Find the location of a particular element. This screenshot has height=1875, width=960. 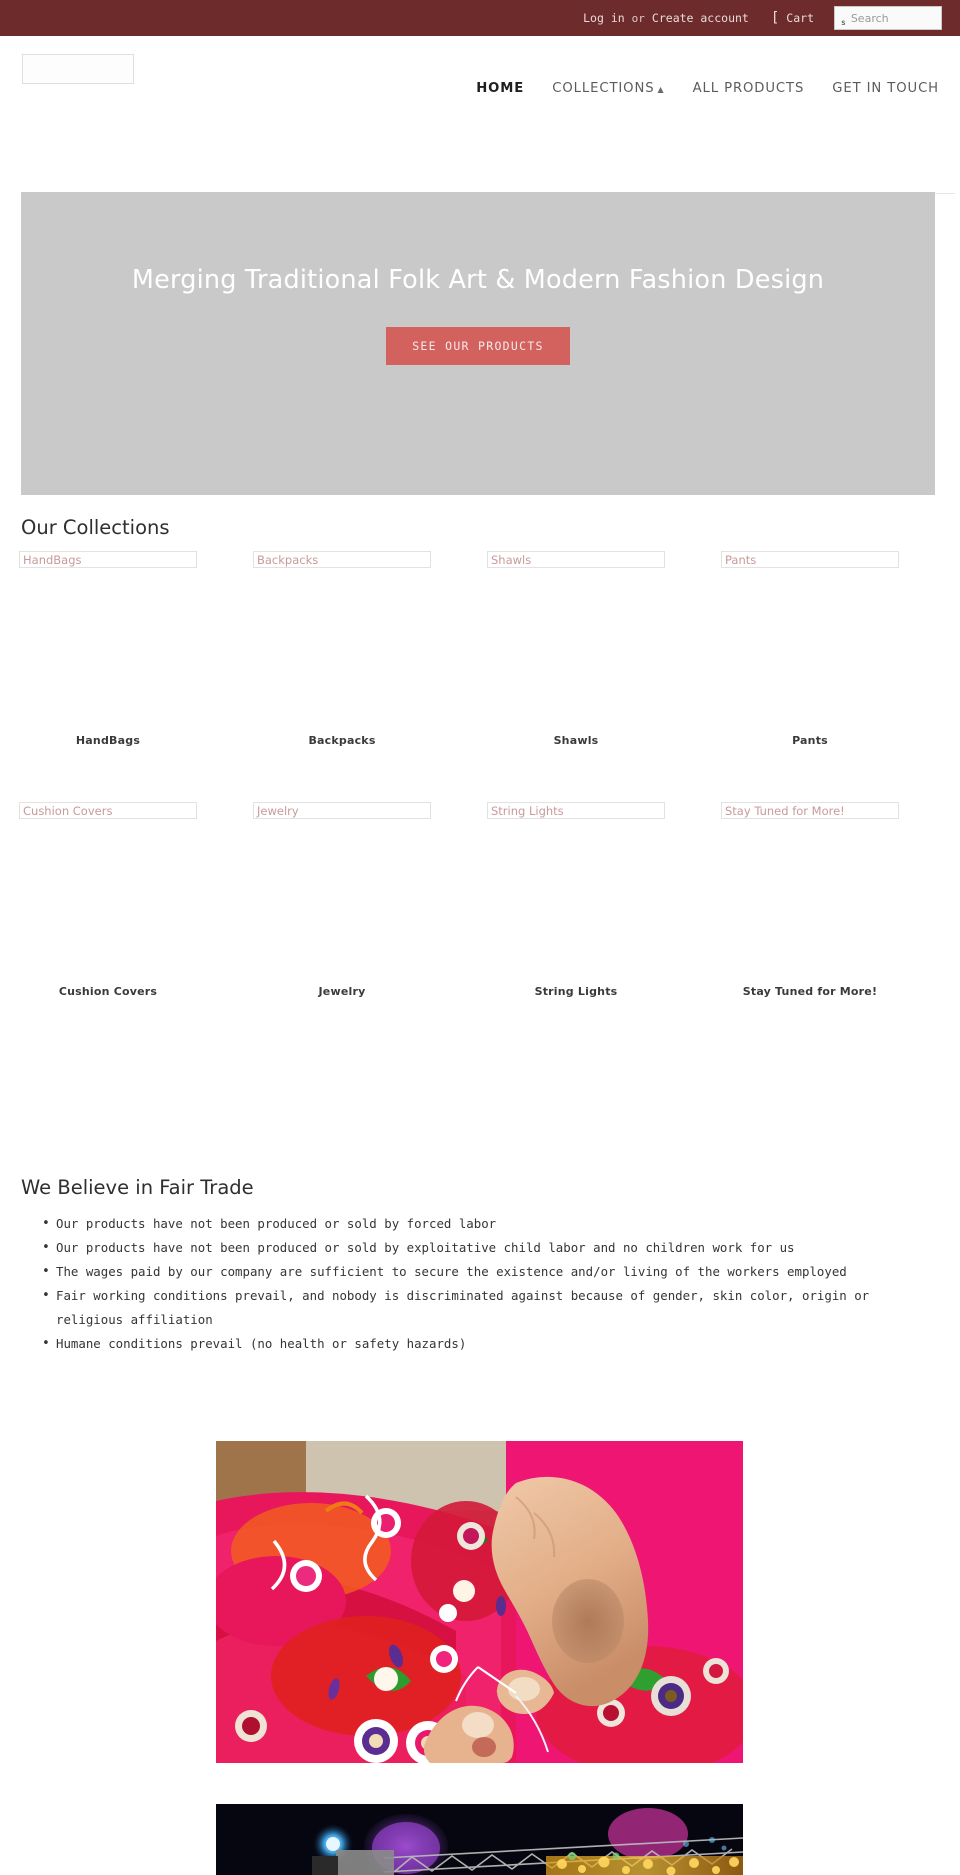

chevron-up-icon: ▲ is located at coordinates (661, 89).